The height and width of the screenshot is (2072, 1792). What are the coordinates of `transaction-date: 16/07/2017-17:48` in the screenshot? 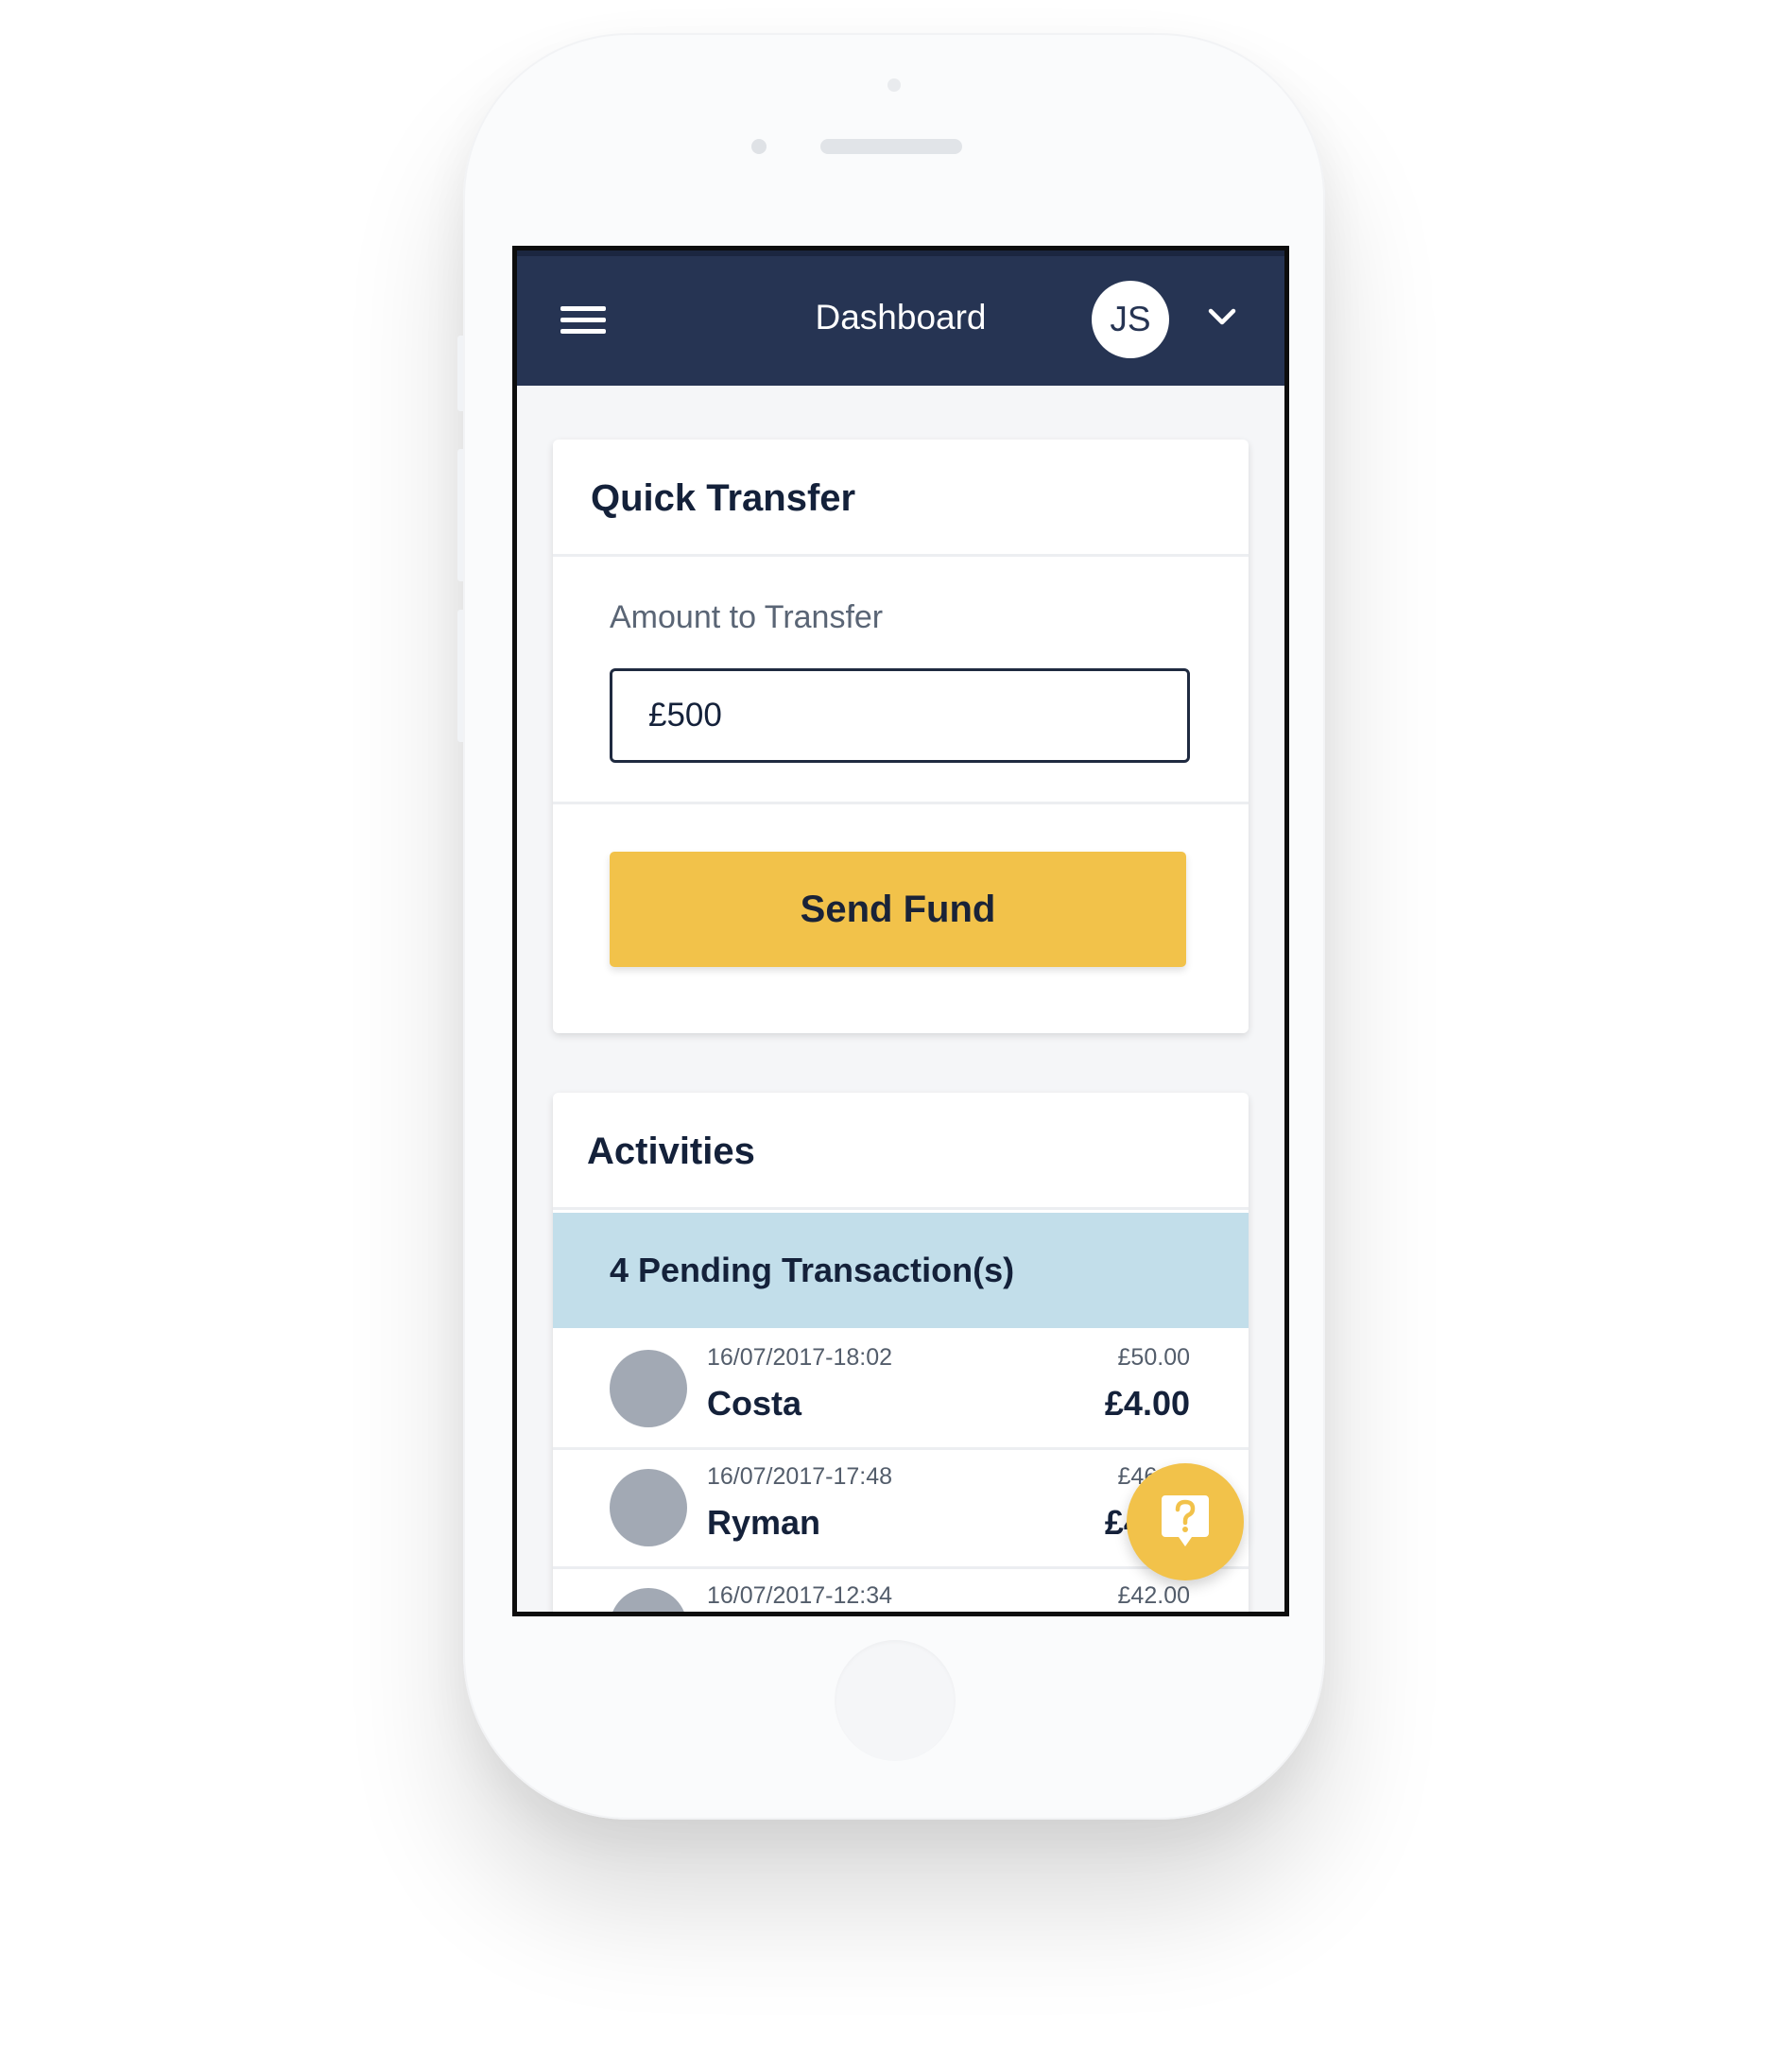 It's located at (800, 1476).